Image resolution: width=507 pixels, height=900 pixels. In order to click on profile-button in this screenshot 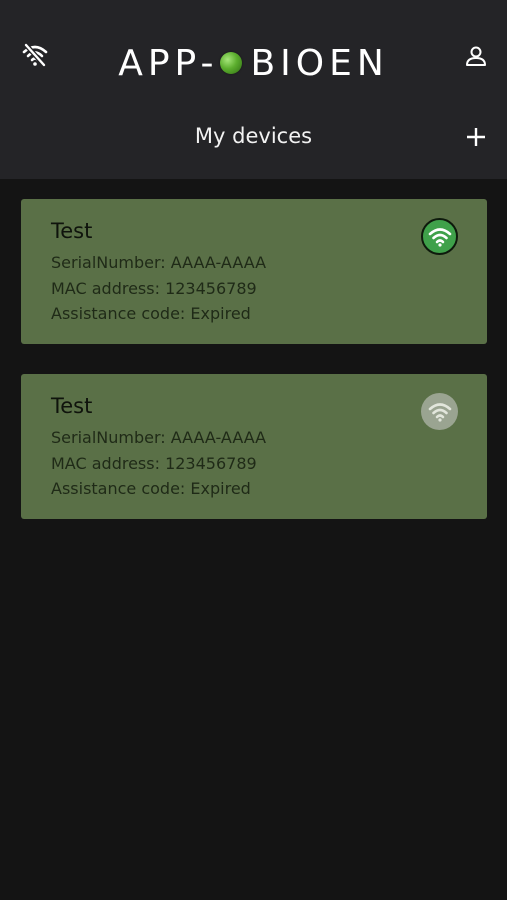, I will do `click(476, 58)`.